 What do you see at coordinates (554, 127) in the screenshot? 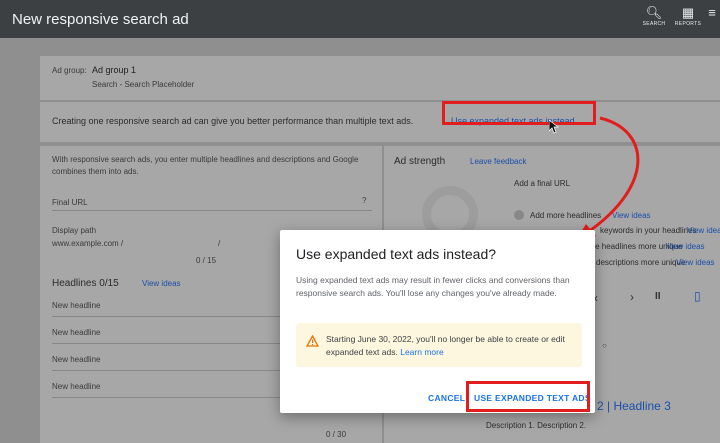
I see `mouse-cursor-icon` at bounding box center [554, 127].